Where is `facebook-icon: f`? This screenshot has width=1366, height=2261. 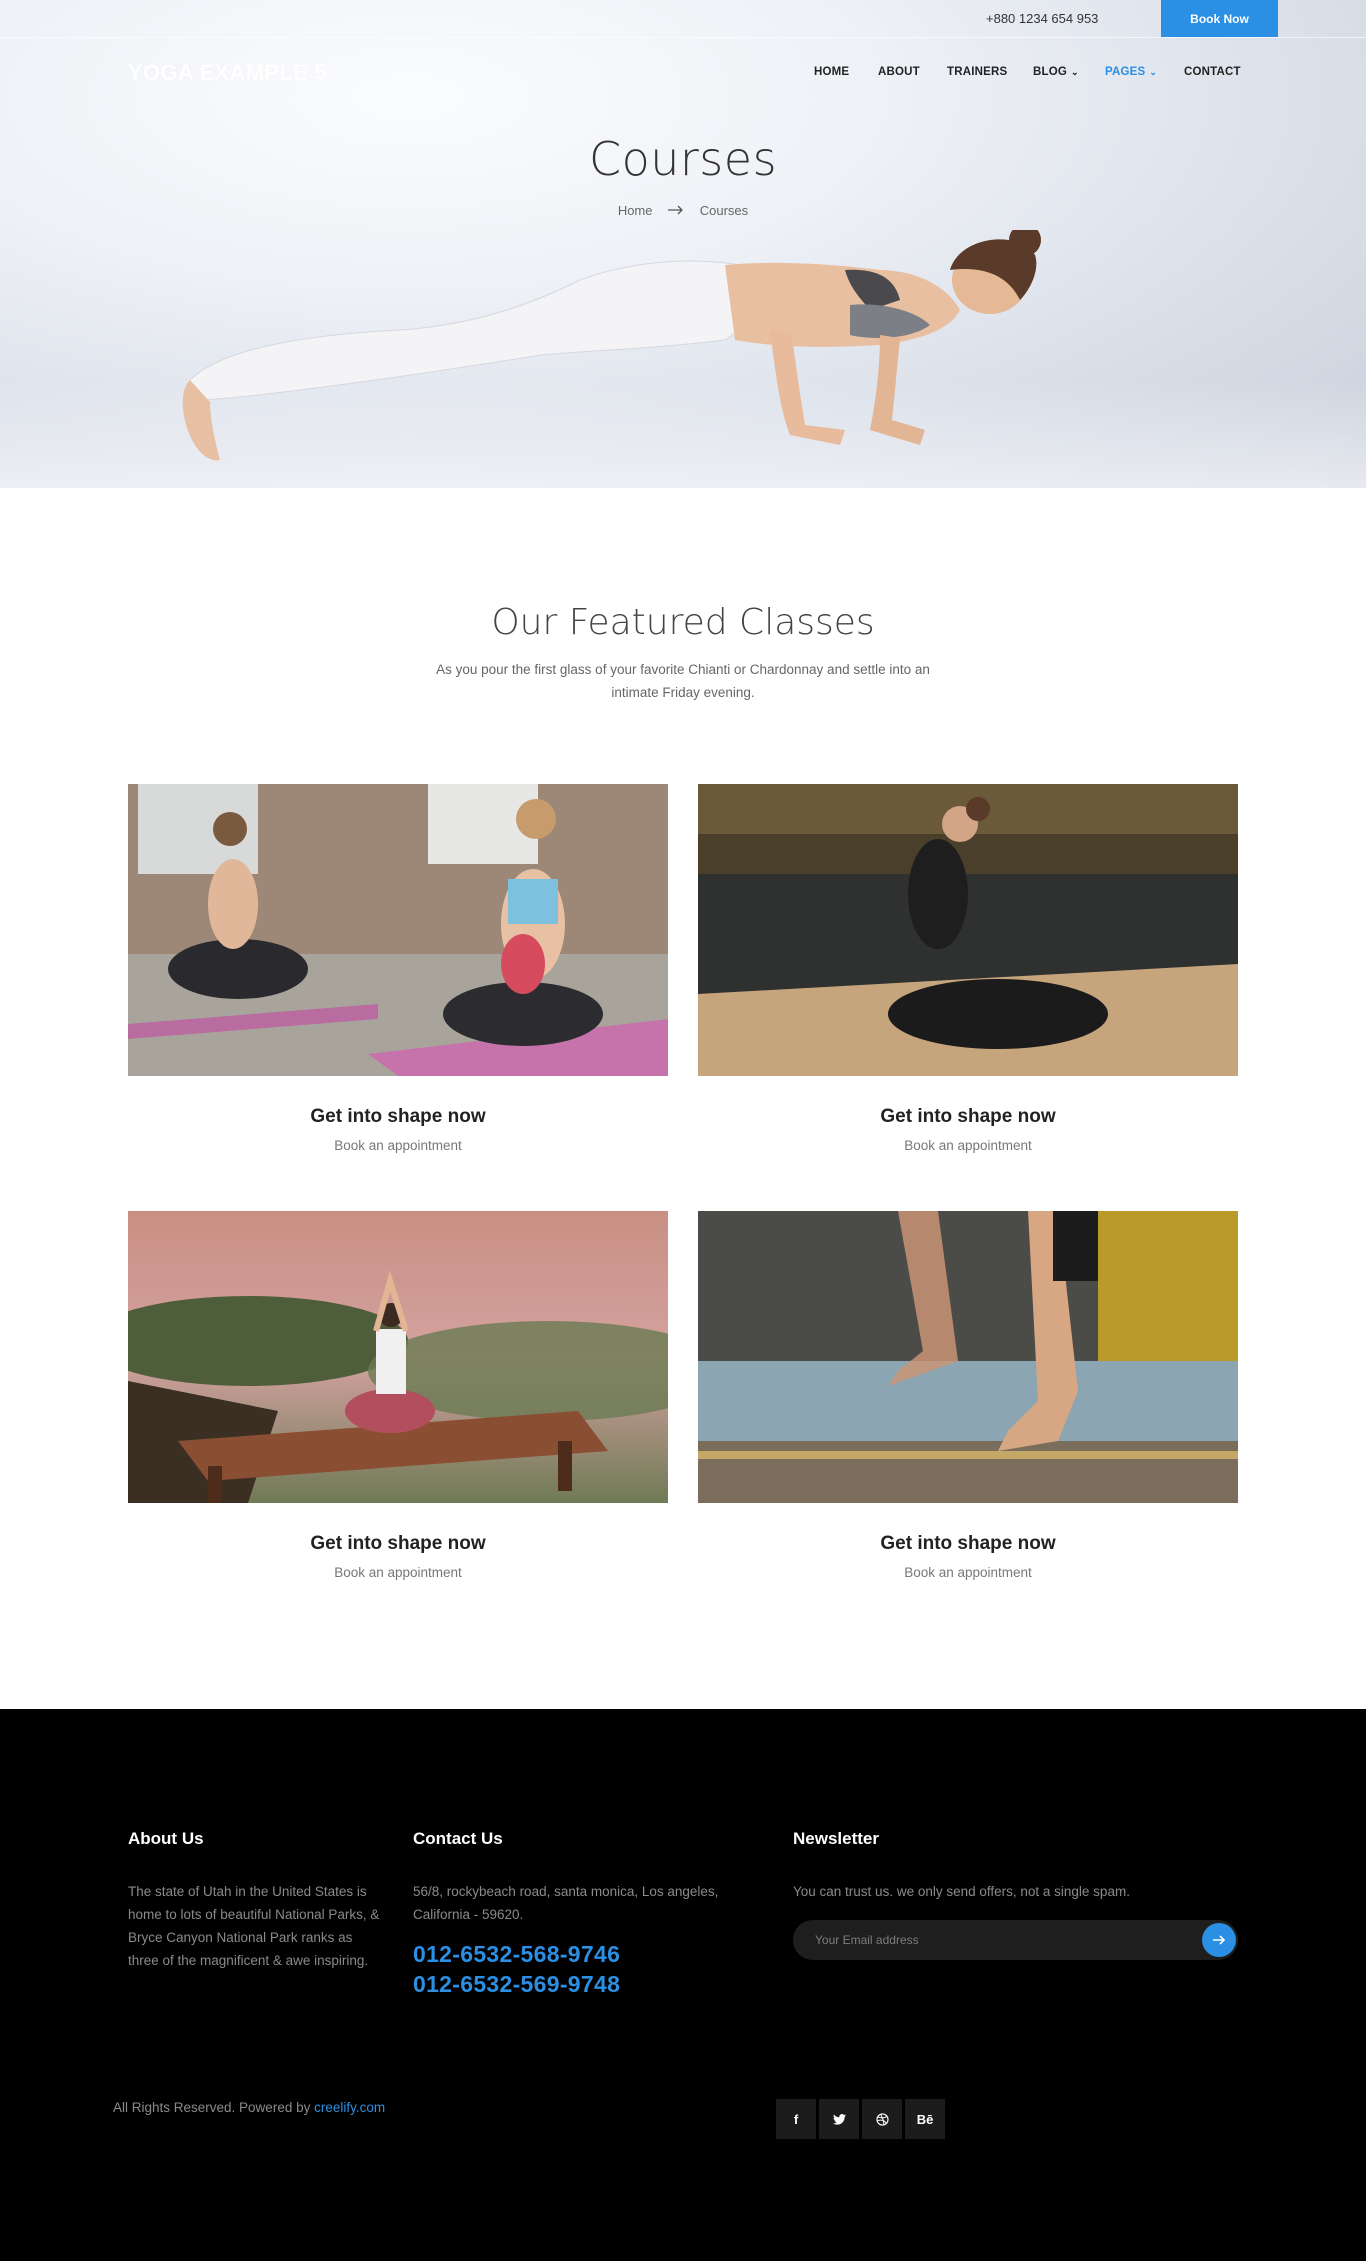
facebook-icon: f is located at coordinates (796, 2119).